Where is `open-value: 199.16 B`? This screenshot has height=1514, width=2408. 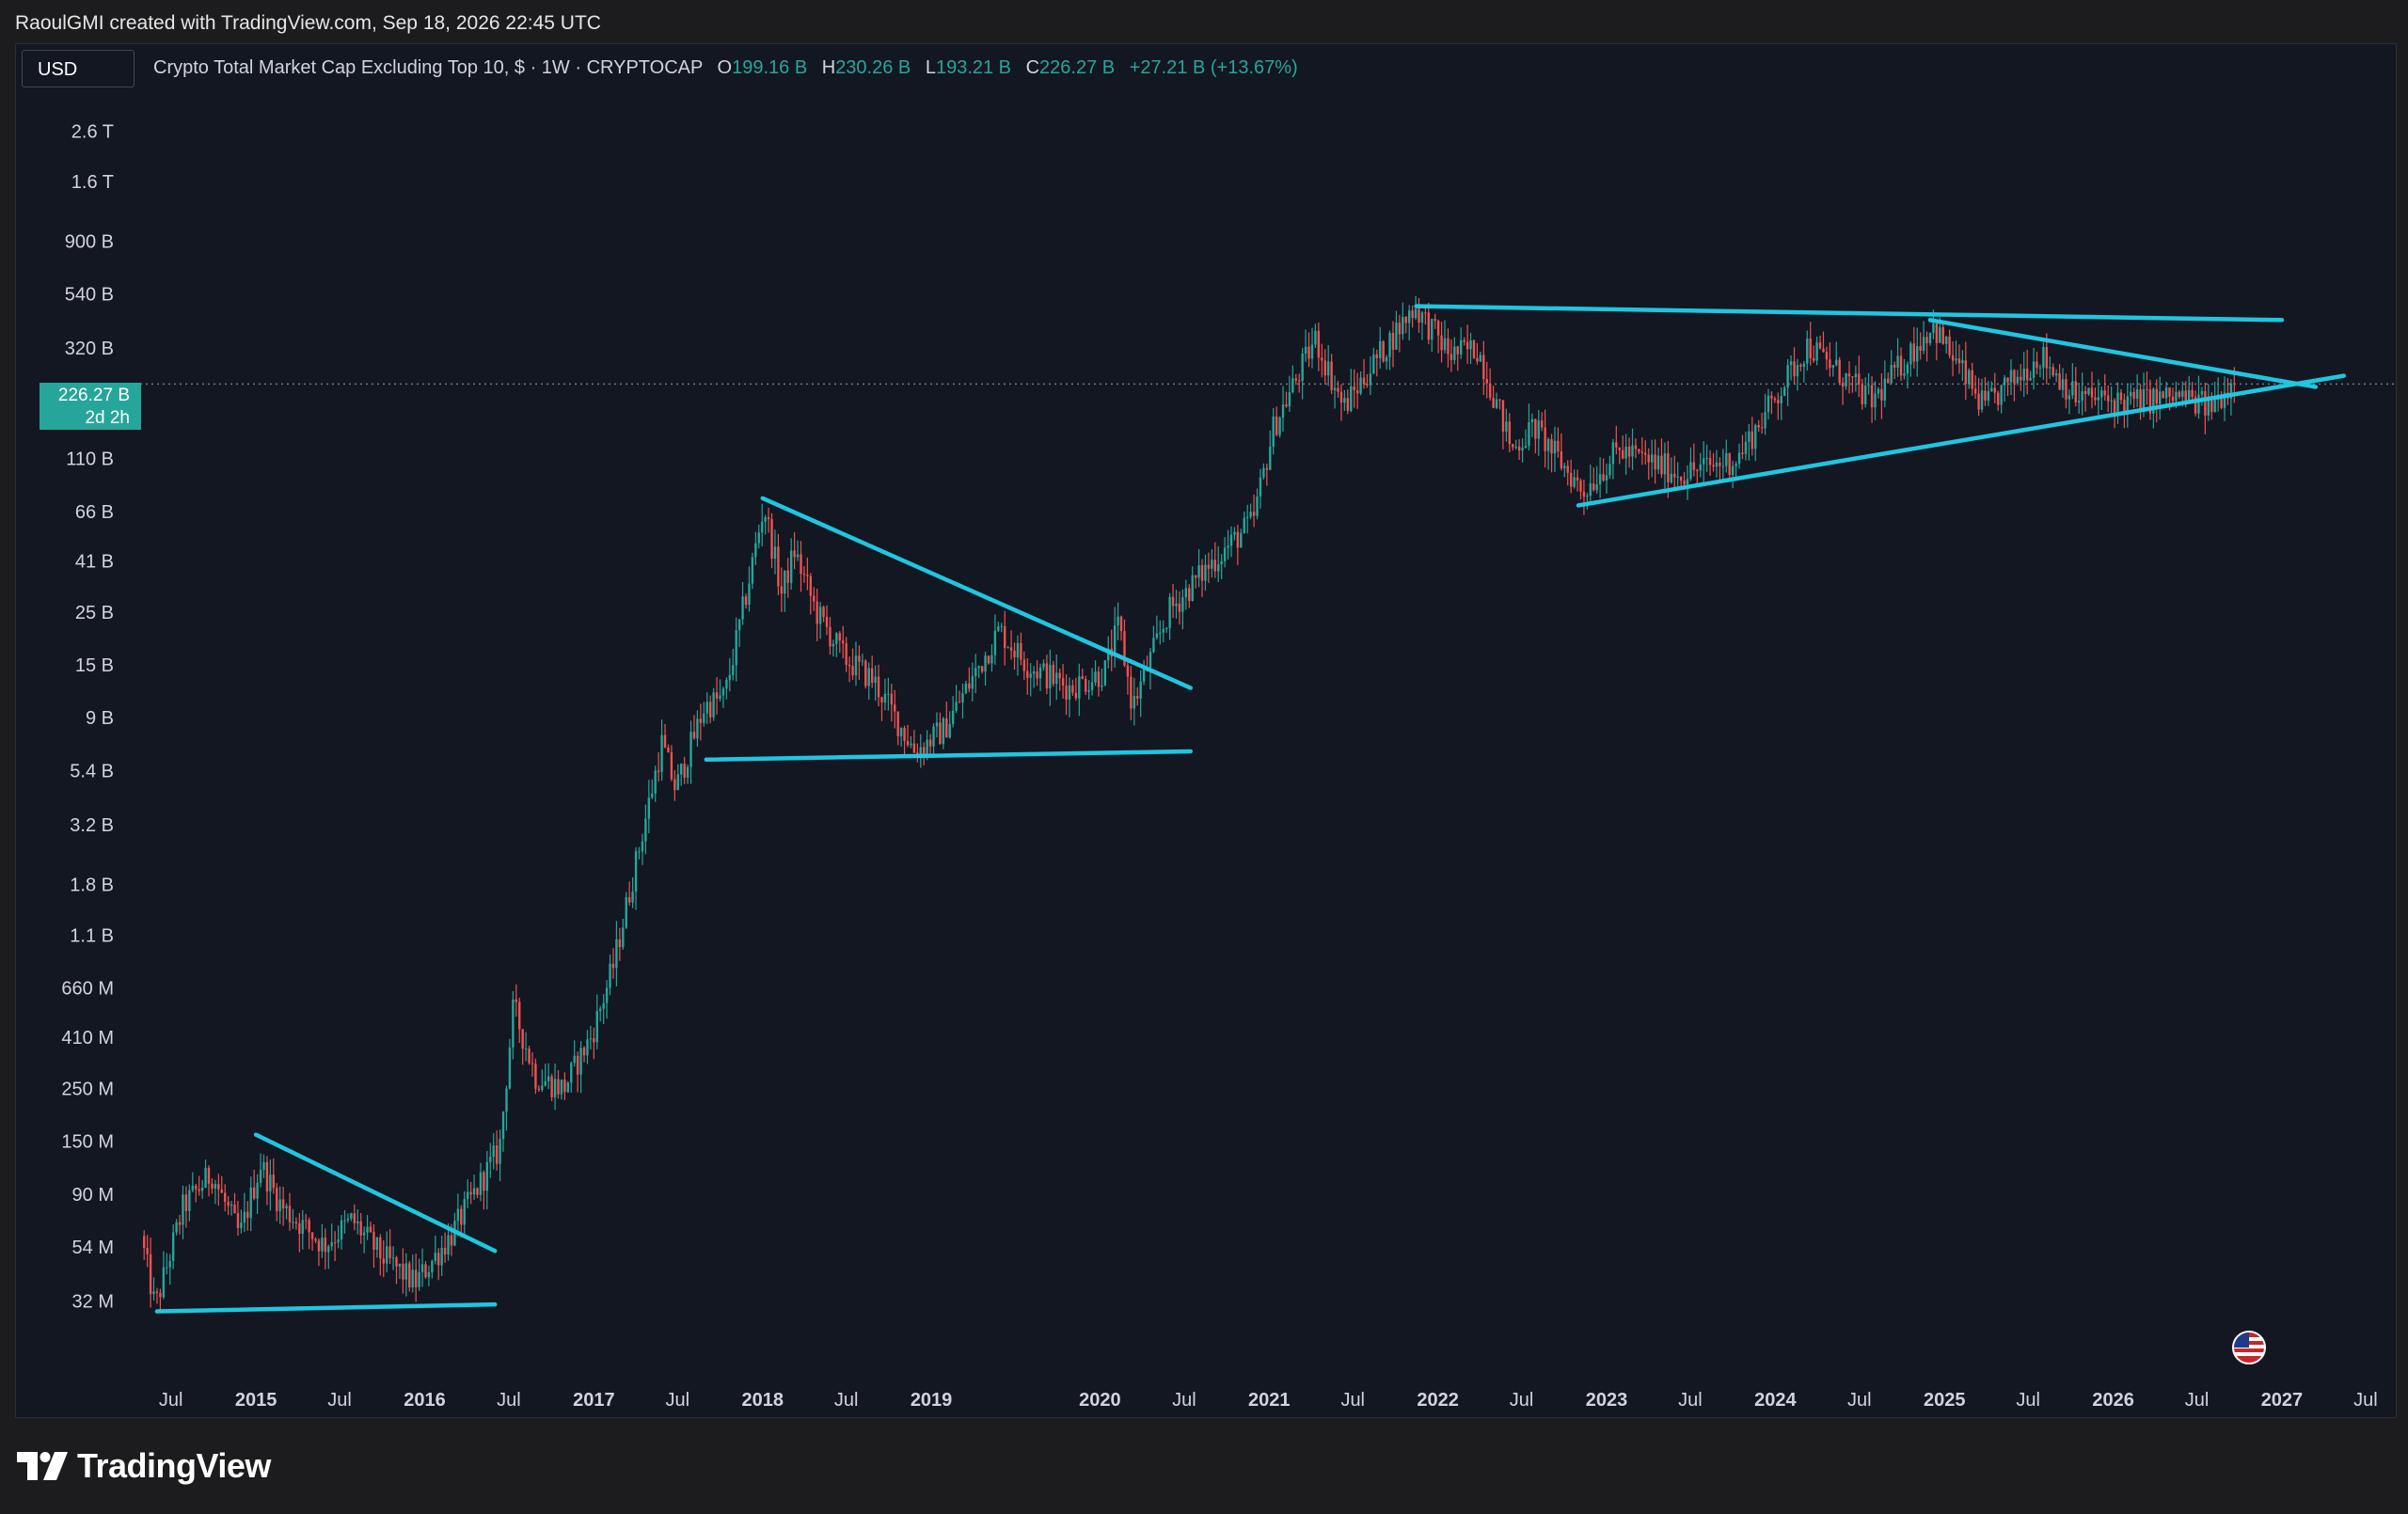 open-value: 199.16 B is located at coordinates (770, 67).